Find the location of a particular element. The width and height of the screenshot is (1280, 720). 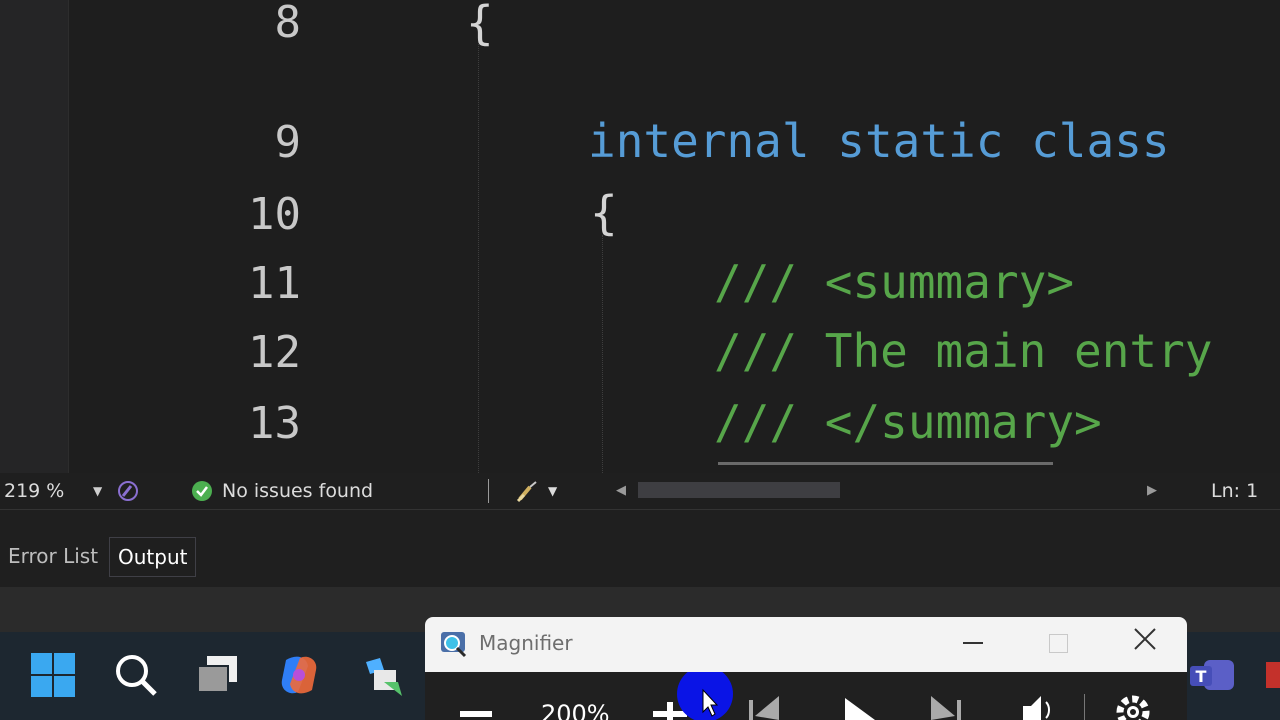

magnifier-title: Magnifier is located at coordinates (526, 643).